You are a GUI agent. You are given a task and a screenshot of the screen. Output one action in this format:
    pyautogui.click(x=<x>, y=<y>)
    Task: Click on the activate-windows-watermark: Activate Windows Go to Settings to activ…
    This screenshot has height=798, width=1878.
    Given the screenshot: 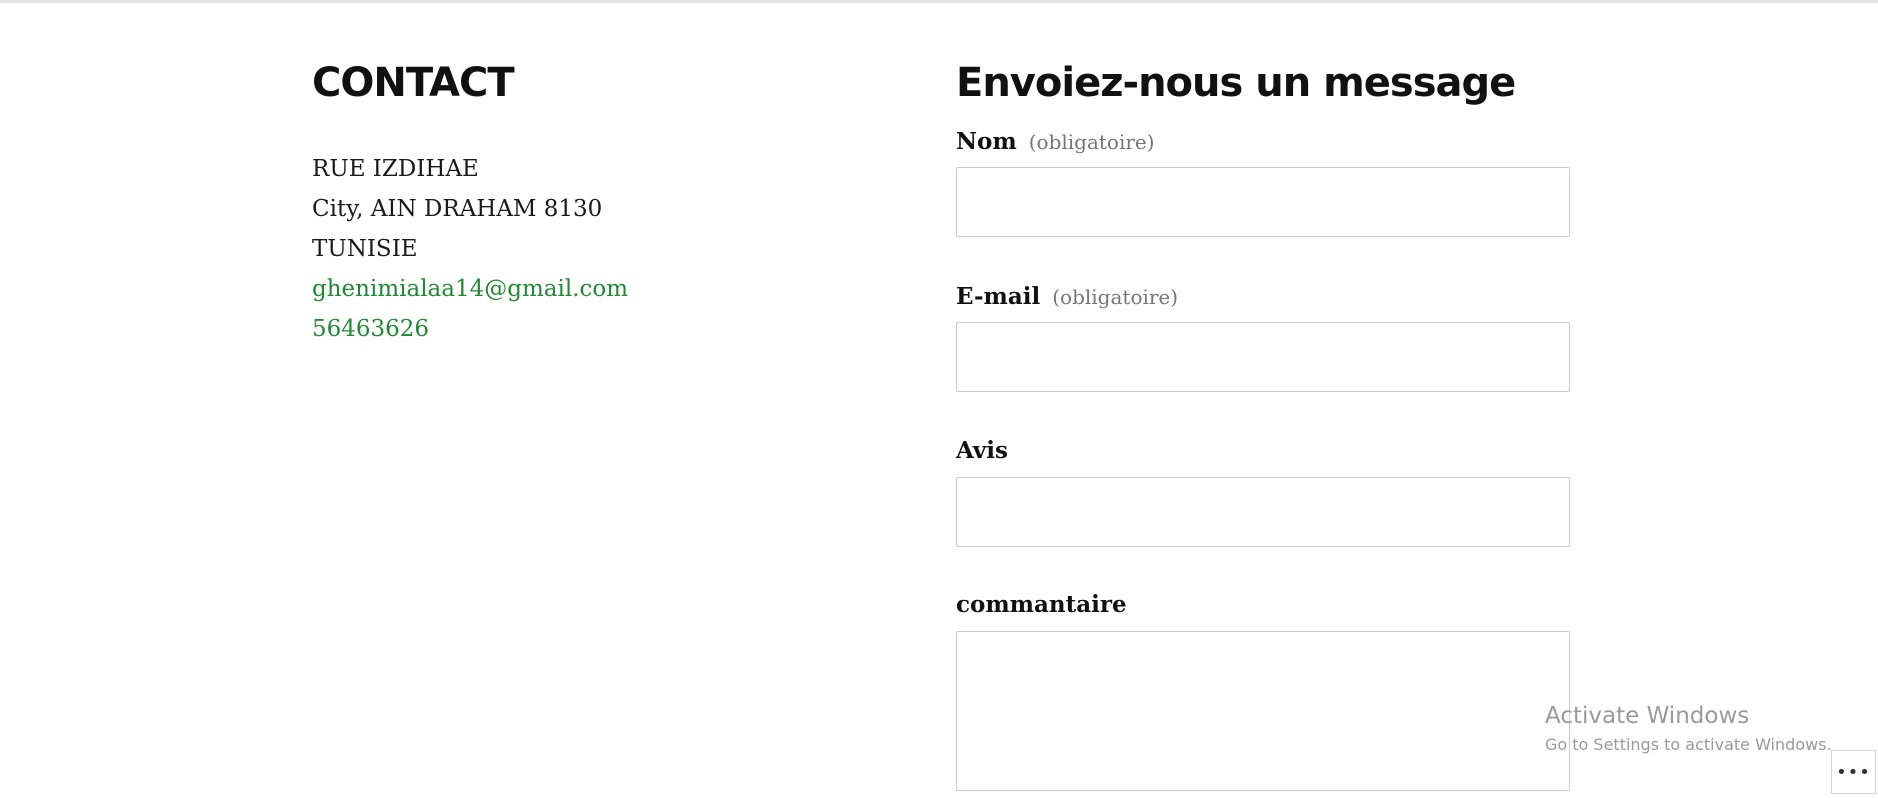 What is the action you would take?
    pyautogui.click(x=1695, y=729)
    